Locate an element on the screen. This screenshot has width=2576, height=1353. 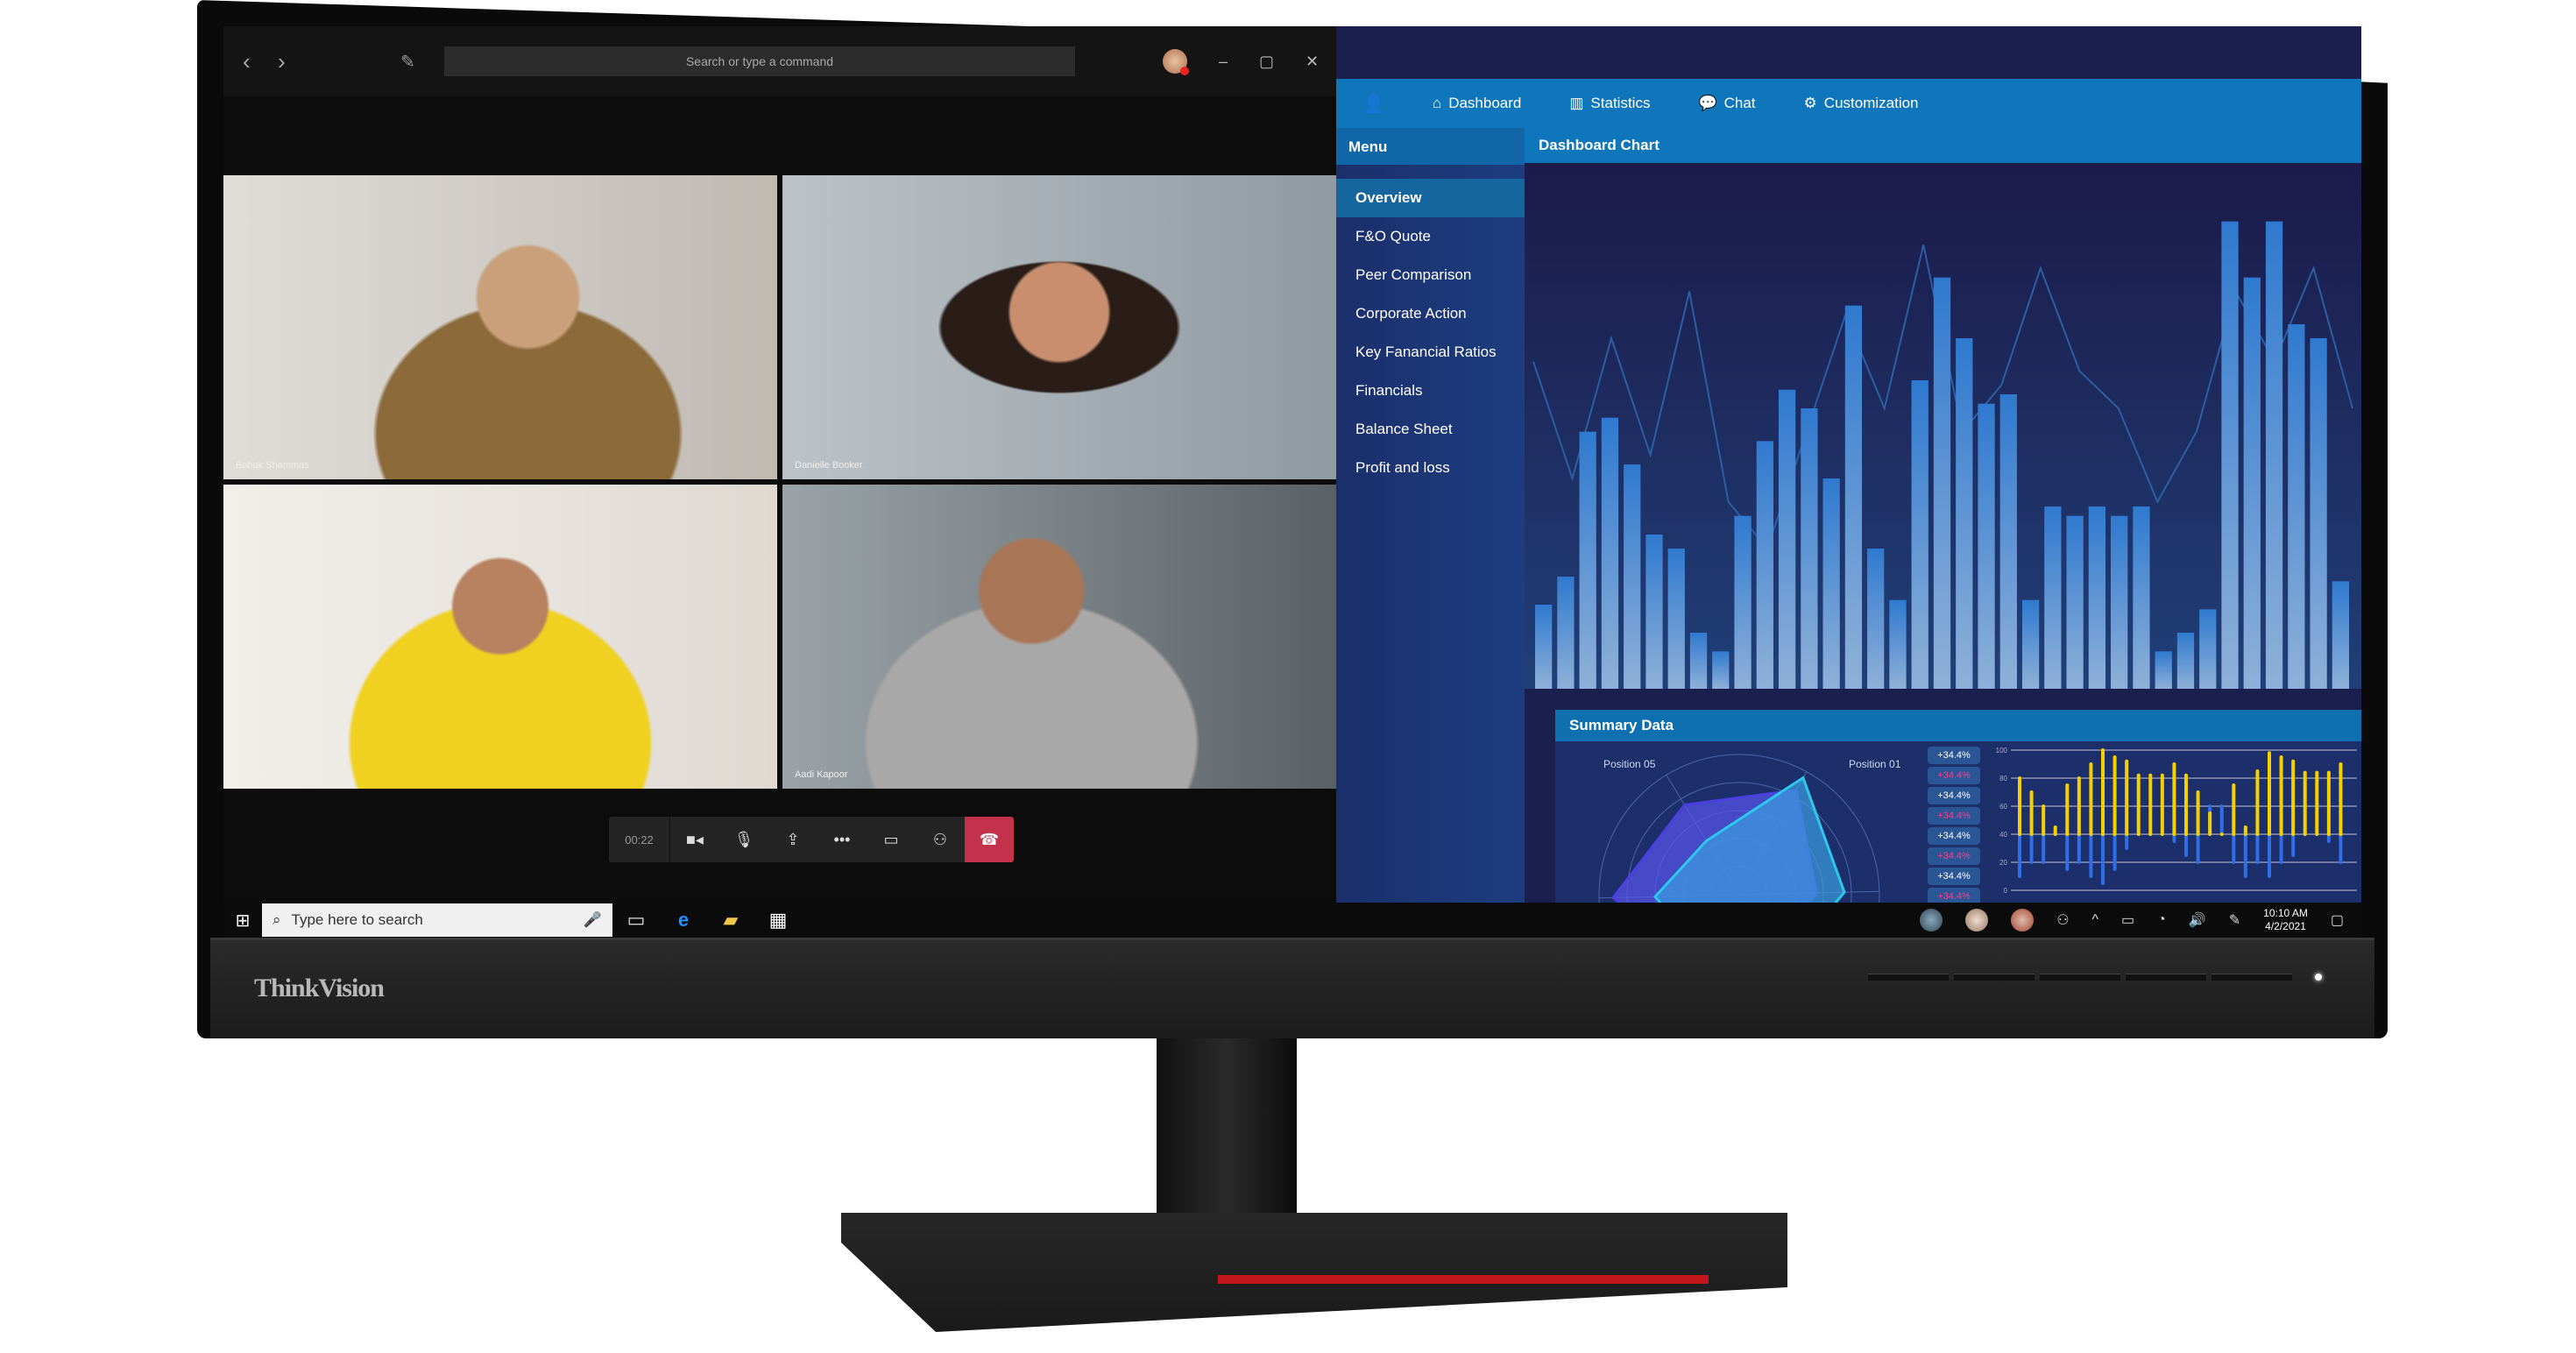
video-tile: Babak Shammas is located at coordinates (500, 327).